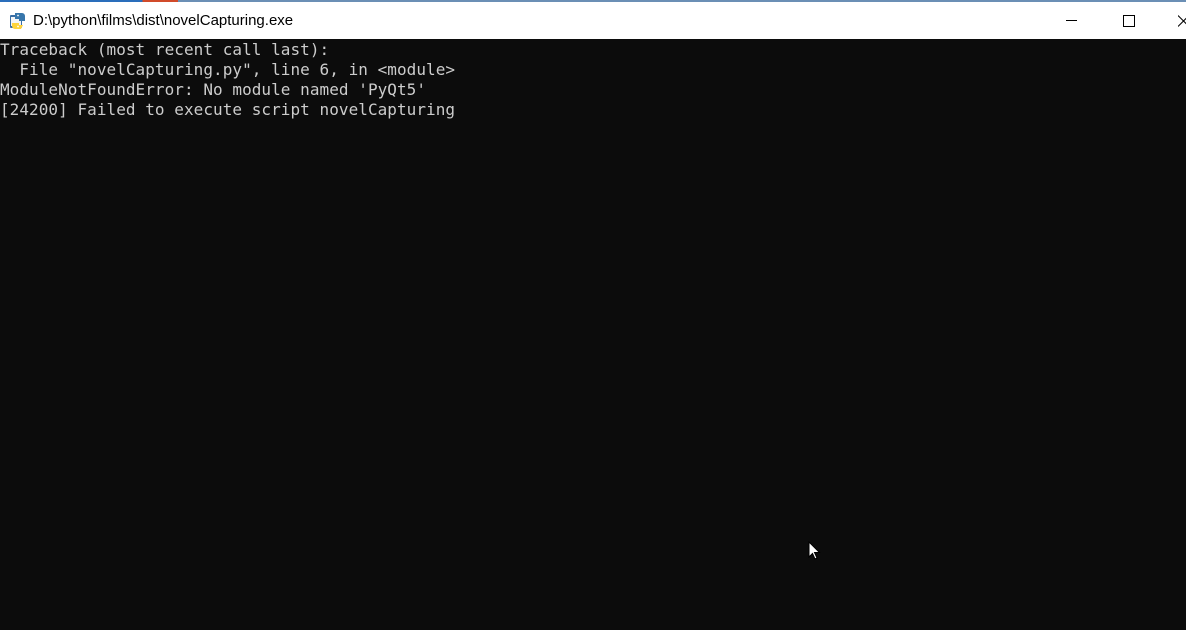  Describe the element at coordinates (815, 550) in the screenshot. I see `mouse-pointer-icon` at that location.